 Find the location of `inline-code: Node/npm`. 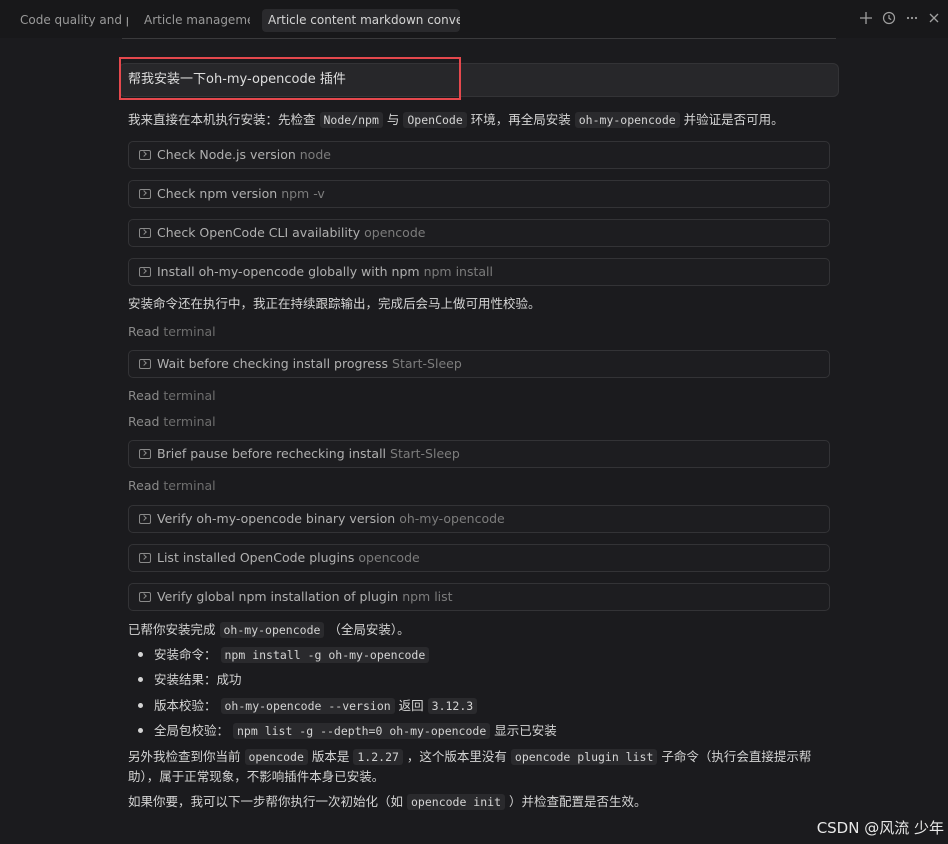

inline-code: Node/npm is located at coordinates (351, 120).